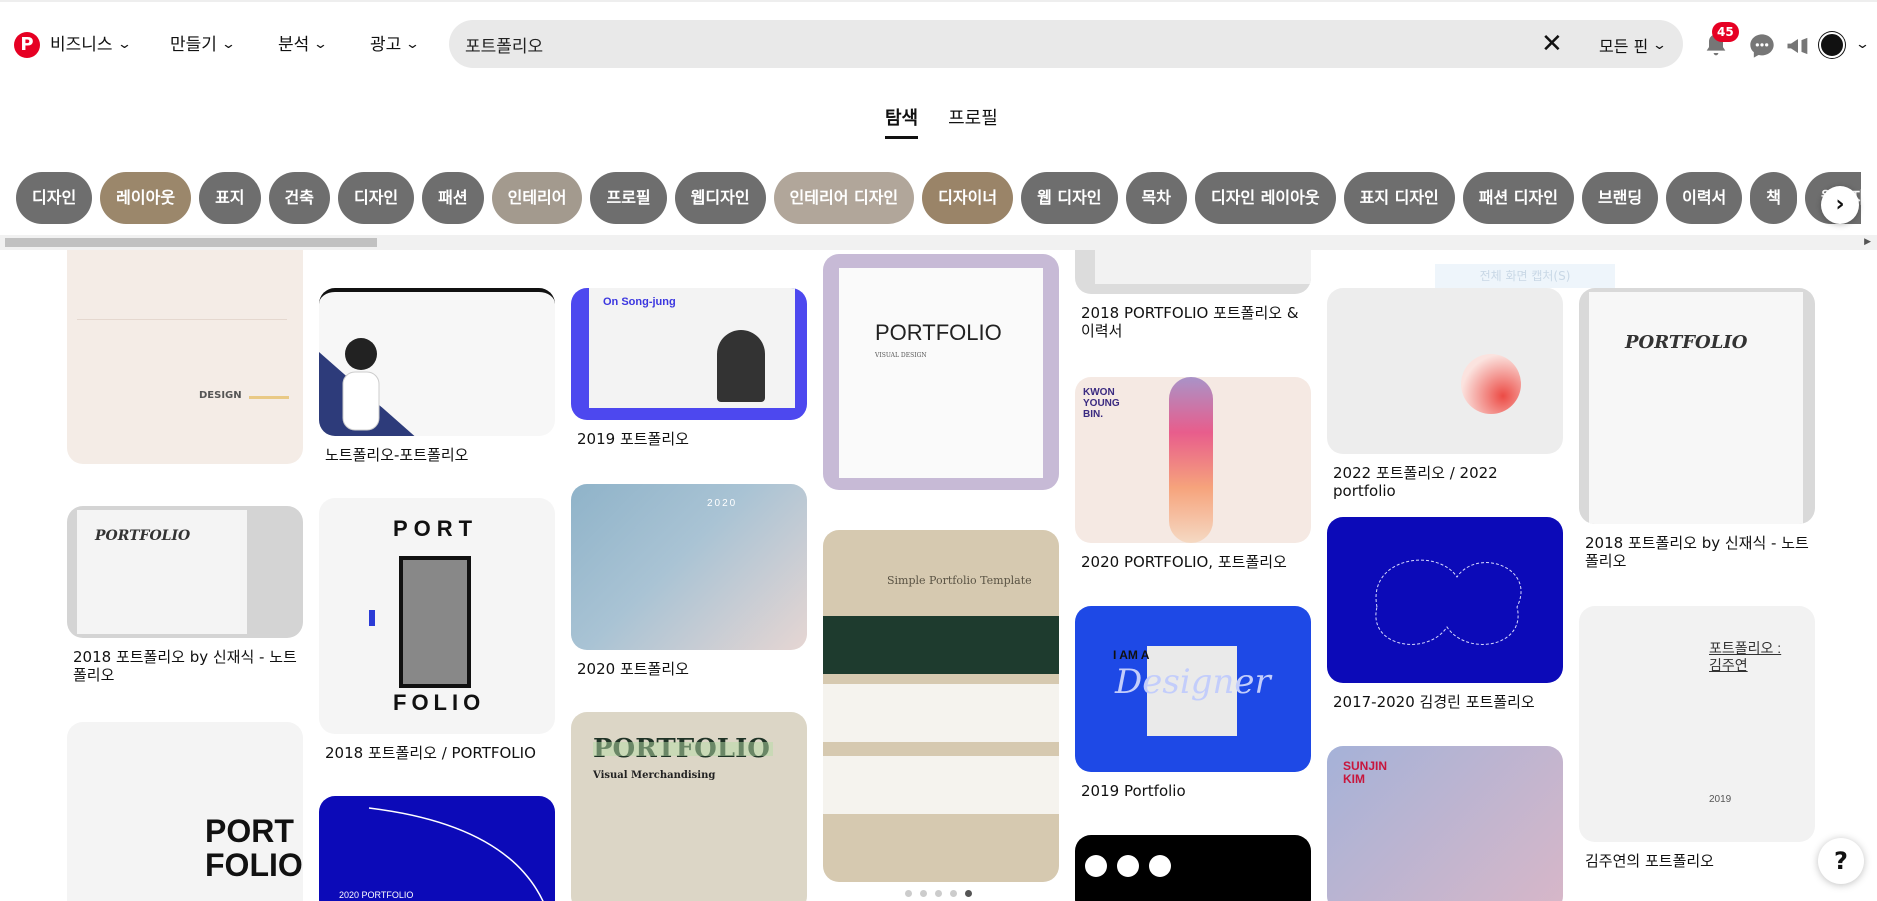 The height and width of the screenshot is (901, 1877). I want to click on filter-chip: 웹디자인, so click(720, 198).